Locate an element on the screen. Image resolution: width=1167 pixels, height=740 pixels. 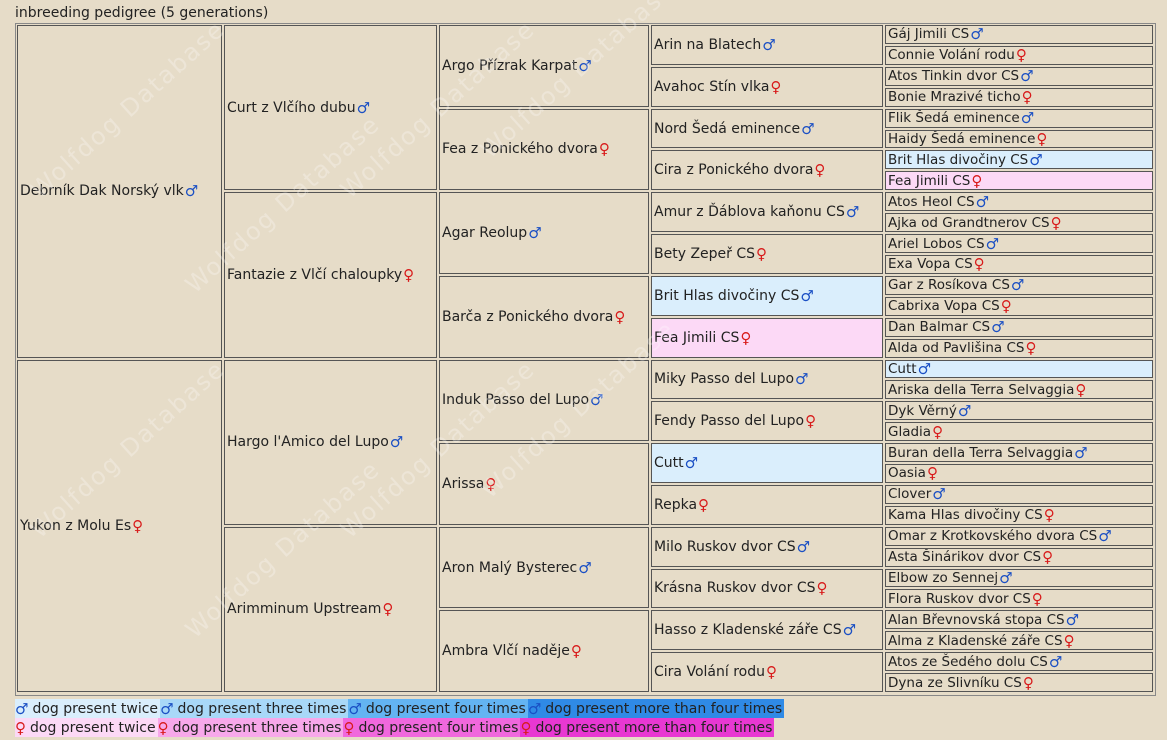
pedigree-cell-gen5-27: Flora Ruskov dvor CS ♀ is located at coordinates (1019, 599).